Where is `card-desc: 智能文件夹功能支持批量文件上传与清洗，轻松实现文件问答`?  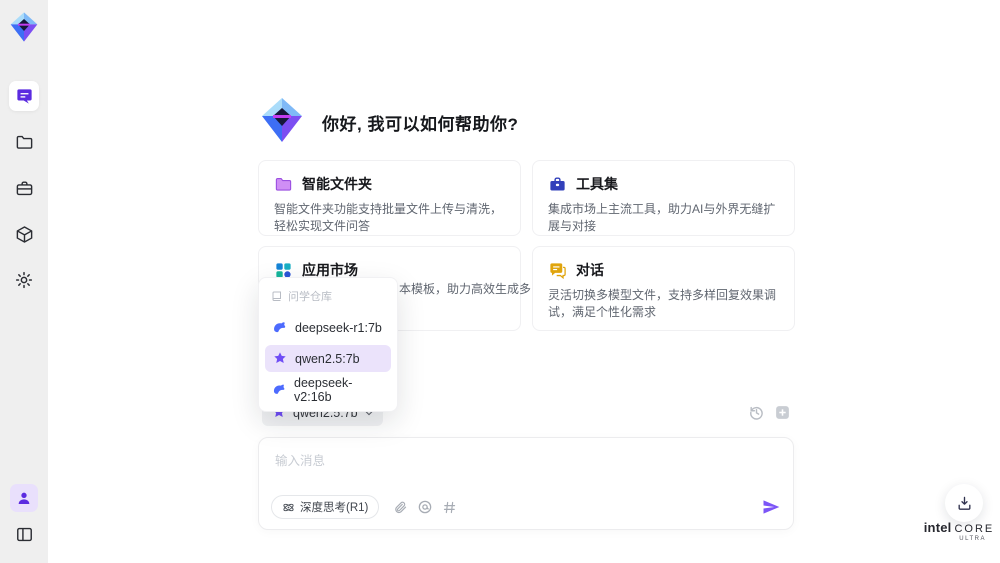
card-desc: 智能文件夹功能支持批量文件上传与清洗，轻松实现文件问答 is located at coordinates (388, 217).